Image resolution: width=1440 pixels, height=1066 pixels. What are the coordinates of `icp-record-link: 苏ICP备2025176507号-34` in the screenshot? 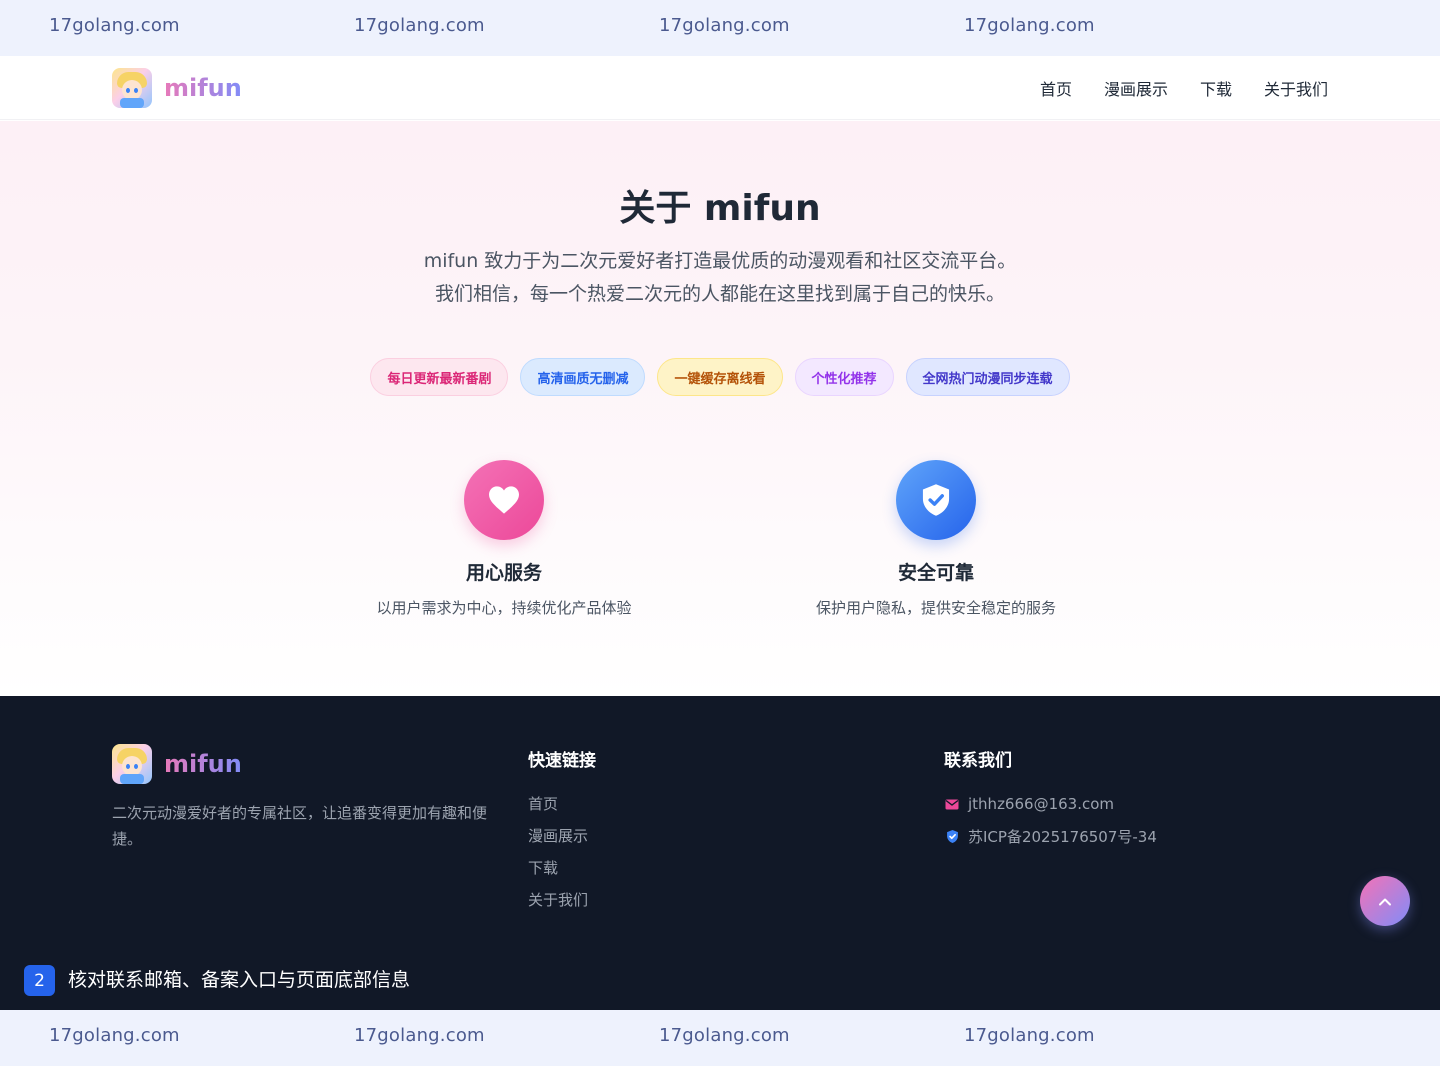 It's located at (1062, 836).